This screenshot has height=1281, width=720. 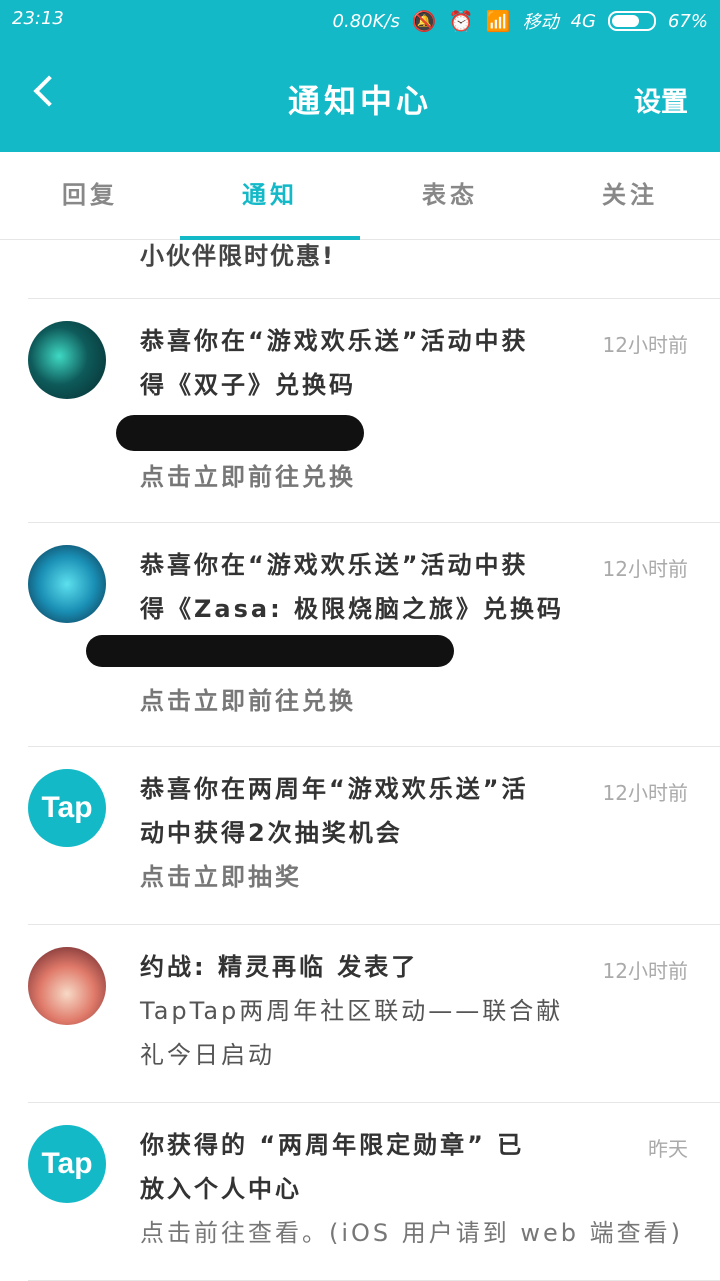 I want to click on alarm-icon: ⏰, so click(x=461, y=21).